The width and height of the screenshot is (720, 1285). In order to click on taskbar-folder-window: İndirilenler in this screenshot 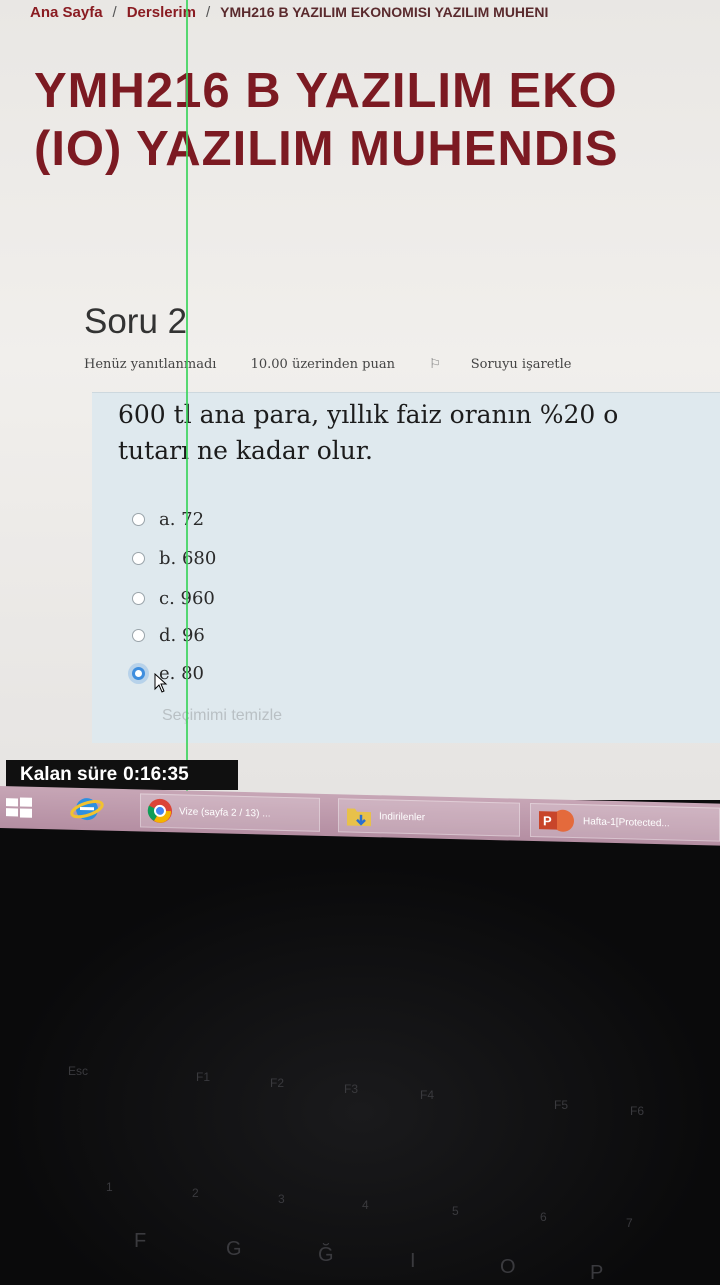, I will do `click(429, 817)`.